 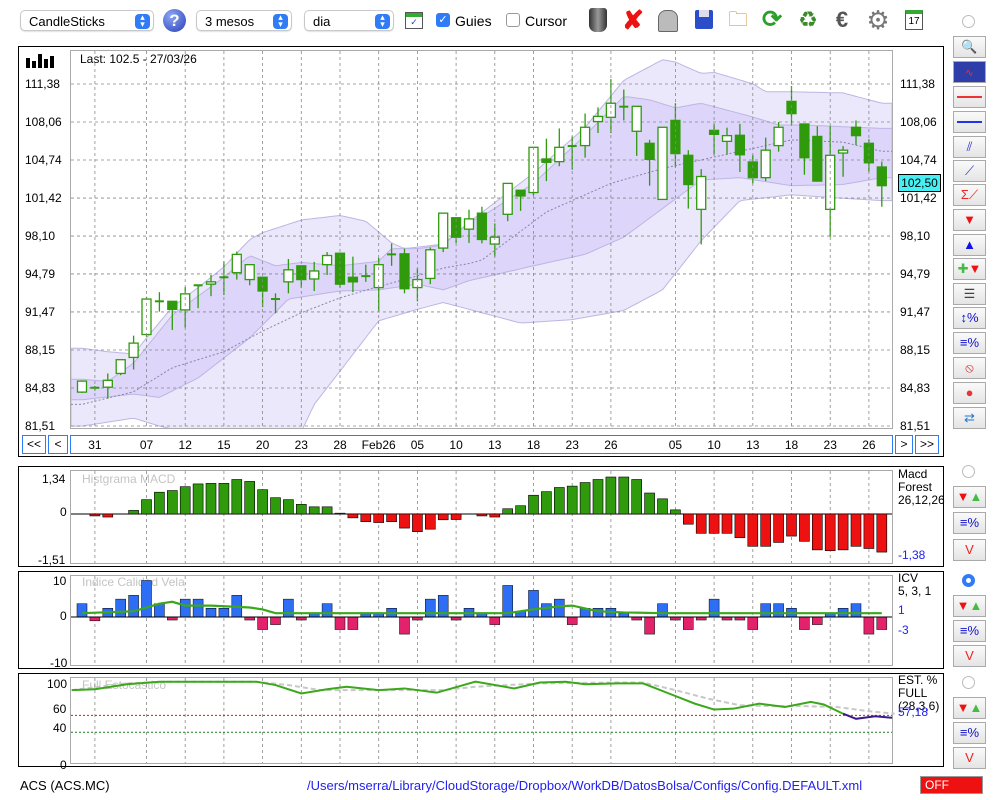 I want to click on stoch-title: Full Estocastico, so click(x=124, y=685).